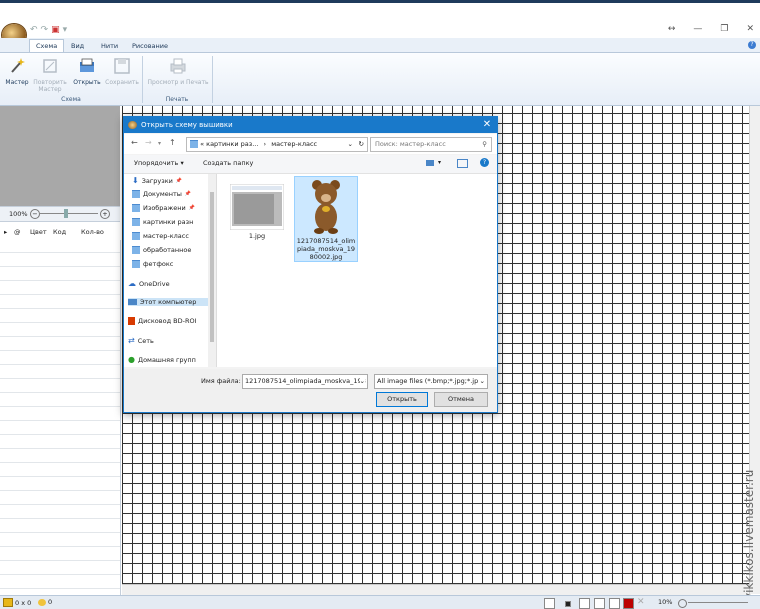 The height and width of the screenshot is (609, 760). I want to click on nav-item-downloads: ⬇ Загрузки 📌, so click(173, 180).